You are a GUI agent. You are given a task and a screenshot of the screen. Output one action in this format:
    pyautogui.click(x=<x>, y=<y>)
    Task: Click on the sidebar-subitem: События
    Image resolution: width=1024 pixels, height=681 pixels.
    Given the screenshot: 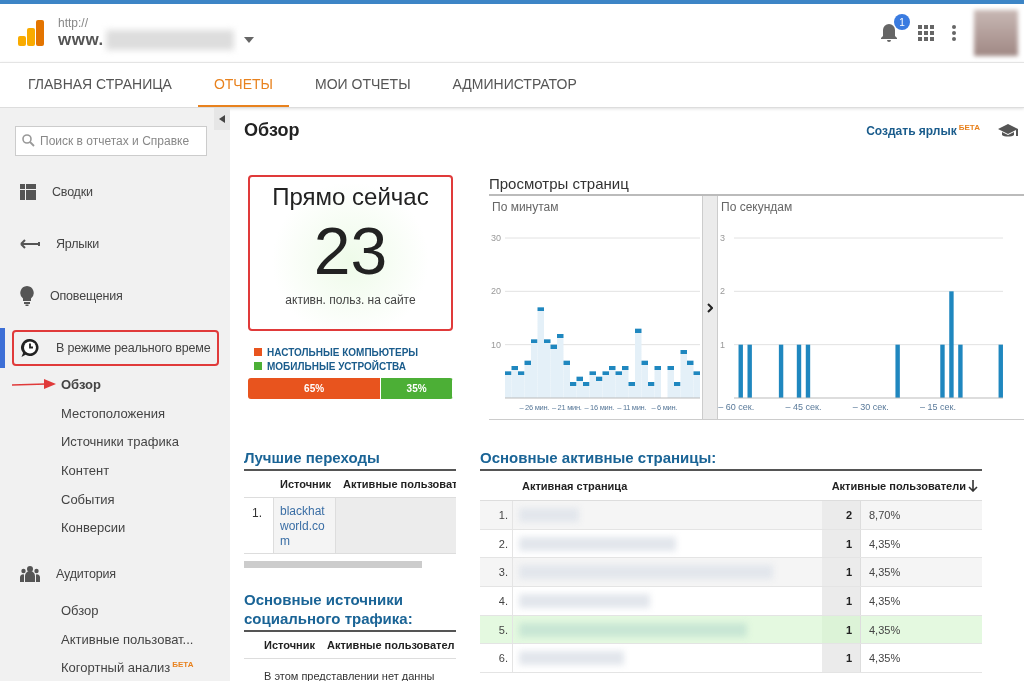 What is the action you would take?
    pyautogui.click(x=88, y=499)
    